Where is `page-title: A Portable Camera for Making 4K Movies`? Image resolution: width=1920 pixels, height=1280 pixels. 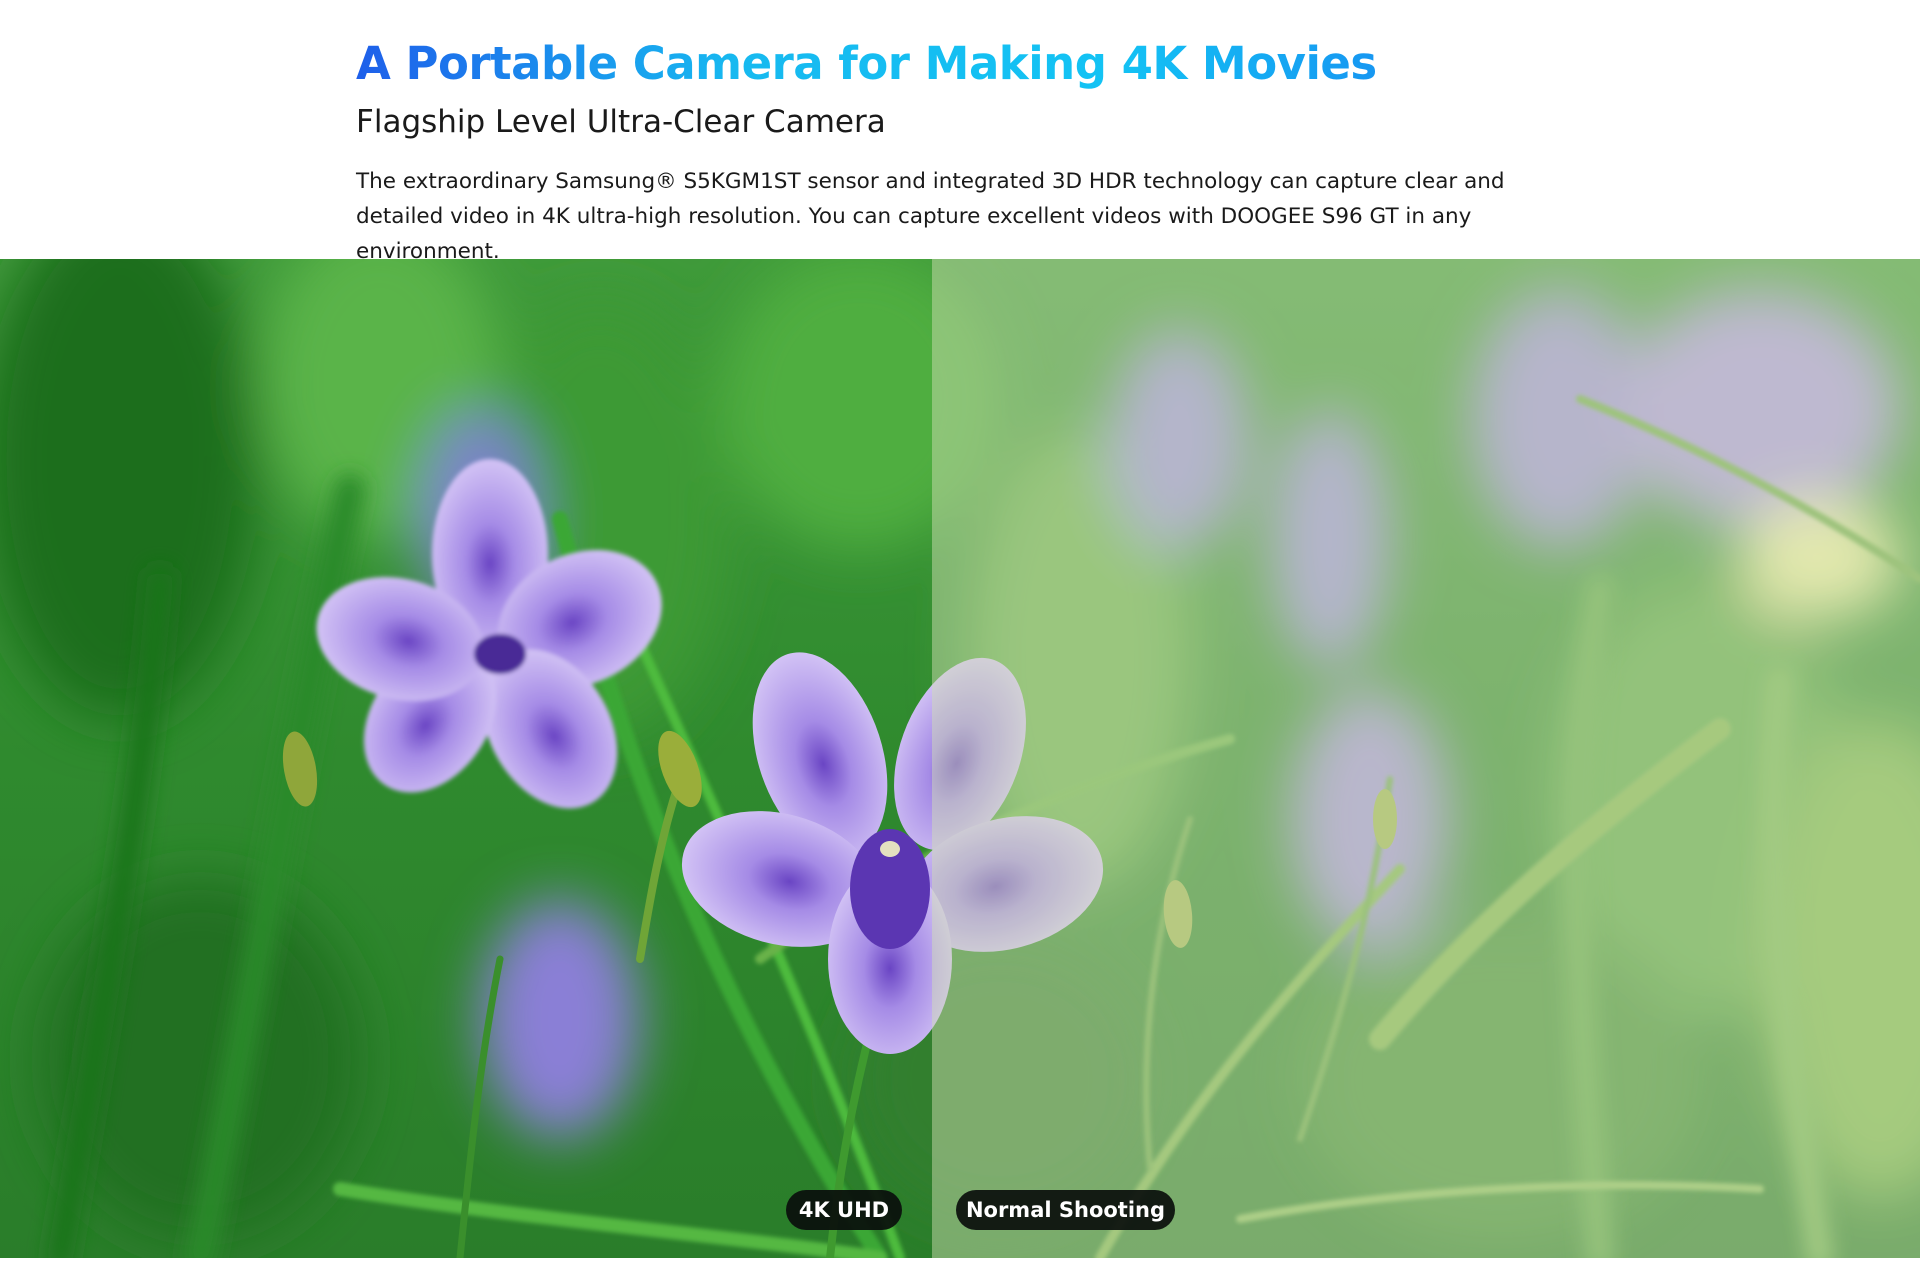 page-title: A Portable Camera for Making 4K Movies is located at coordinates (986, 64).